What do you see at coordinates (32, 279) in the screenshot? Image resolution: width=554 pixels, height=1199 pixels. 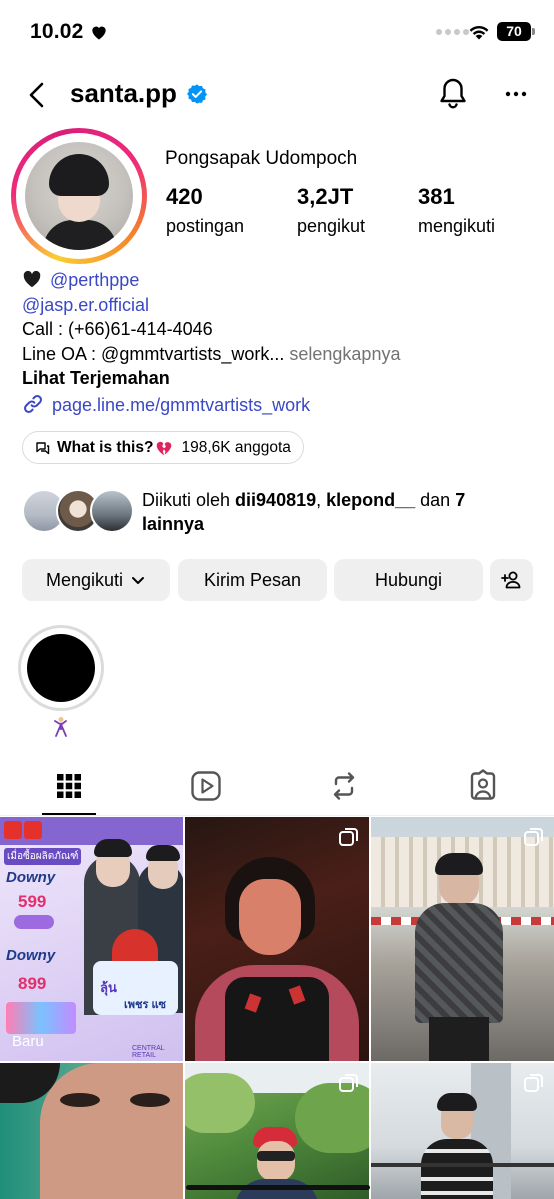 I see `black-heart-icon` at bounding box center [32, 279].